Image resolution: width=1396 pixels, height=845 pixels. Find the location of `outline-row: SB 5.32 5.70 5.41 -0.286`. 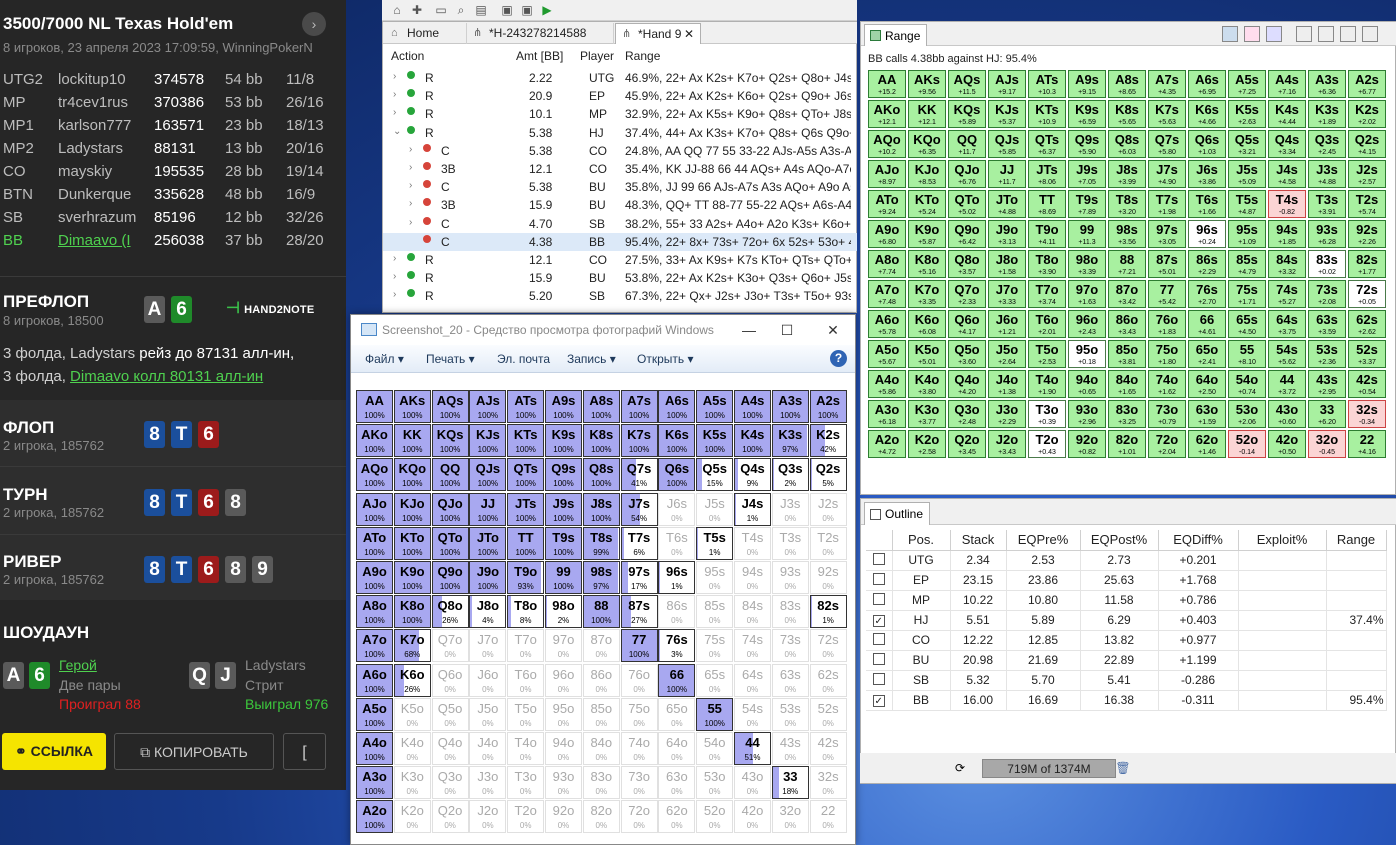

outline-row: SB 5.32 5.70 5.41 -0.286 is located at coordinates (1126, 680).